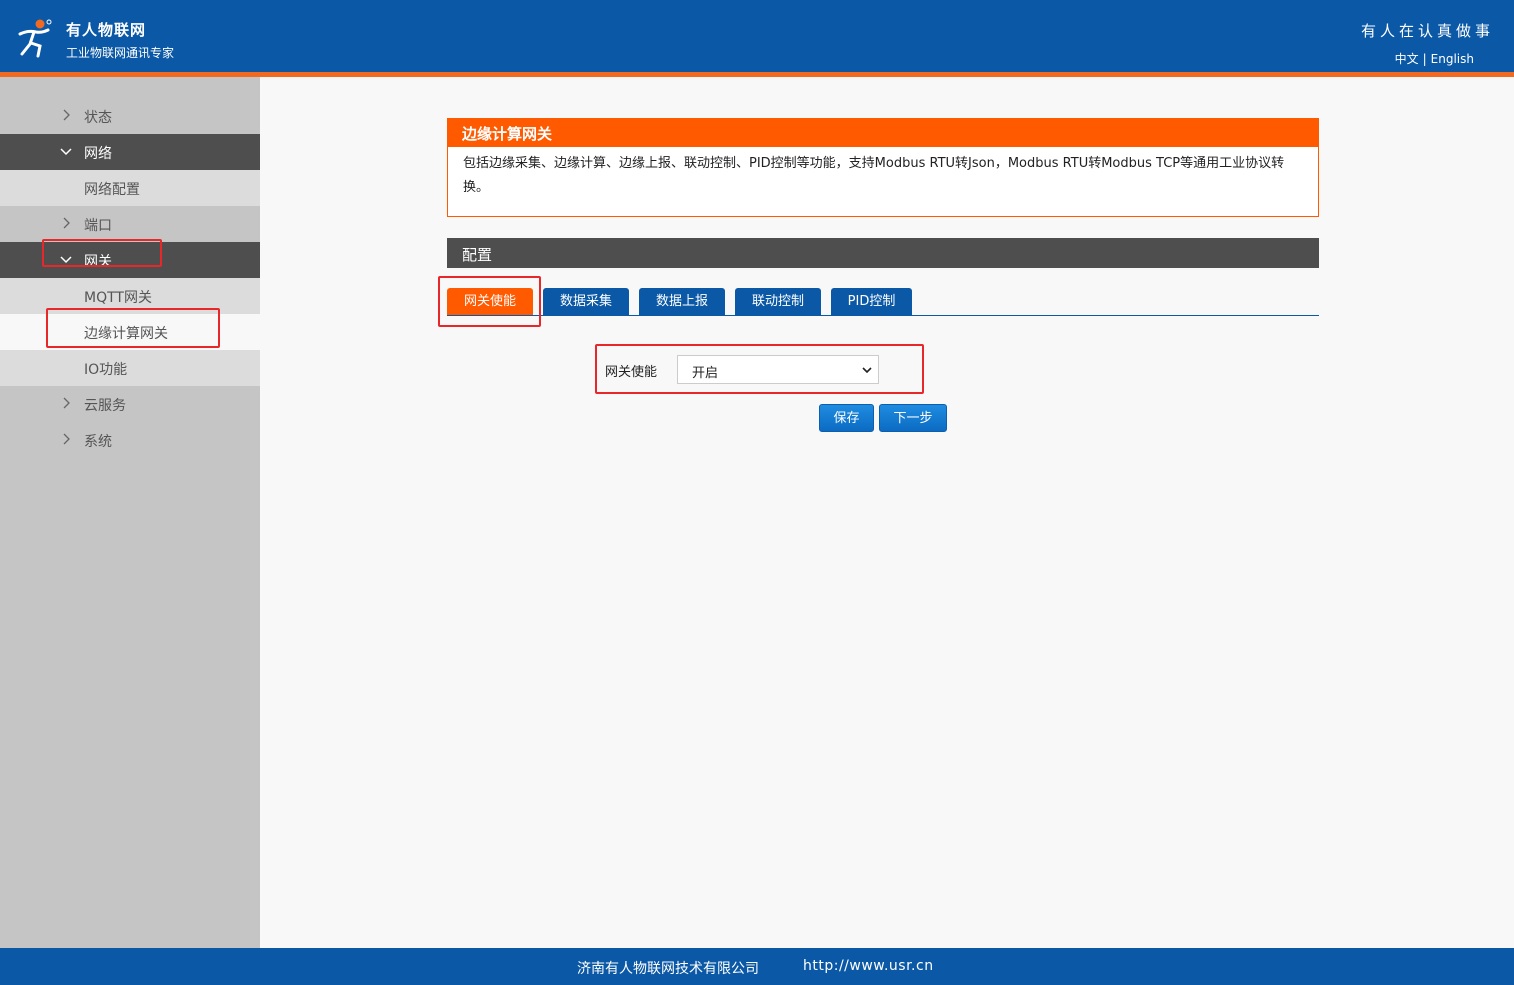 Image resolution: width=1514 pixels, height=985 pixels. Describe the element at coordinates (868, 966) in the screenshot. I see `footer-url: http://www.usr.cn` at that location.